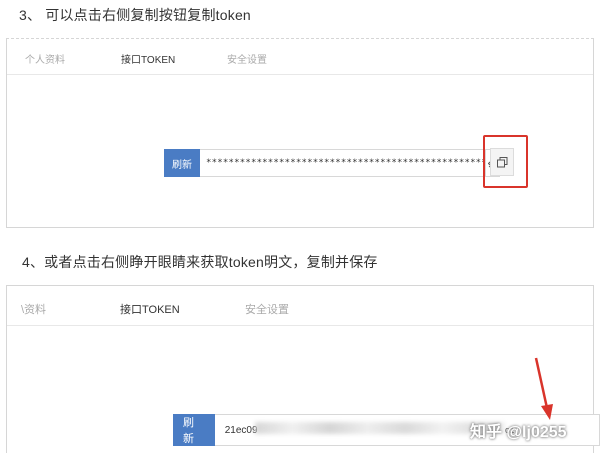 The image size is (600, 456). Describe the element at coordinates (380, 428) in the screenshot. I see `blurred-token` at that location.